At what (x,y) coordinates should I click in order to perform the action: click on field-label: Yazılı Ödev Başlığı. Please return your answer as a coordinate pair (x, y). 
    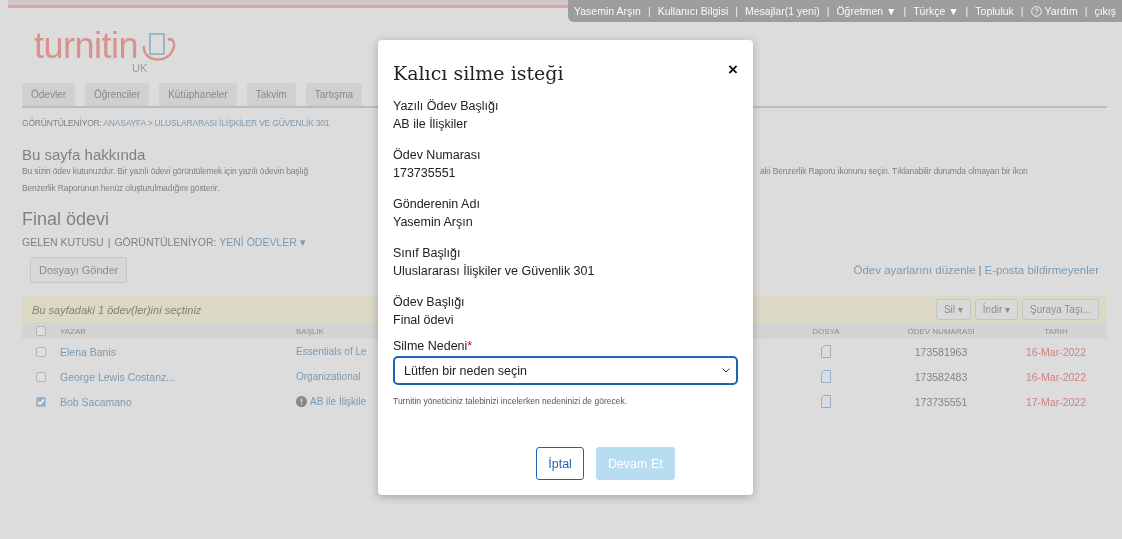
    Looking at the image, I should click on (446, 106).